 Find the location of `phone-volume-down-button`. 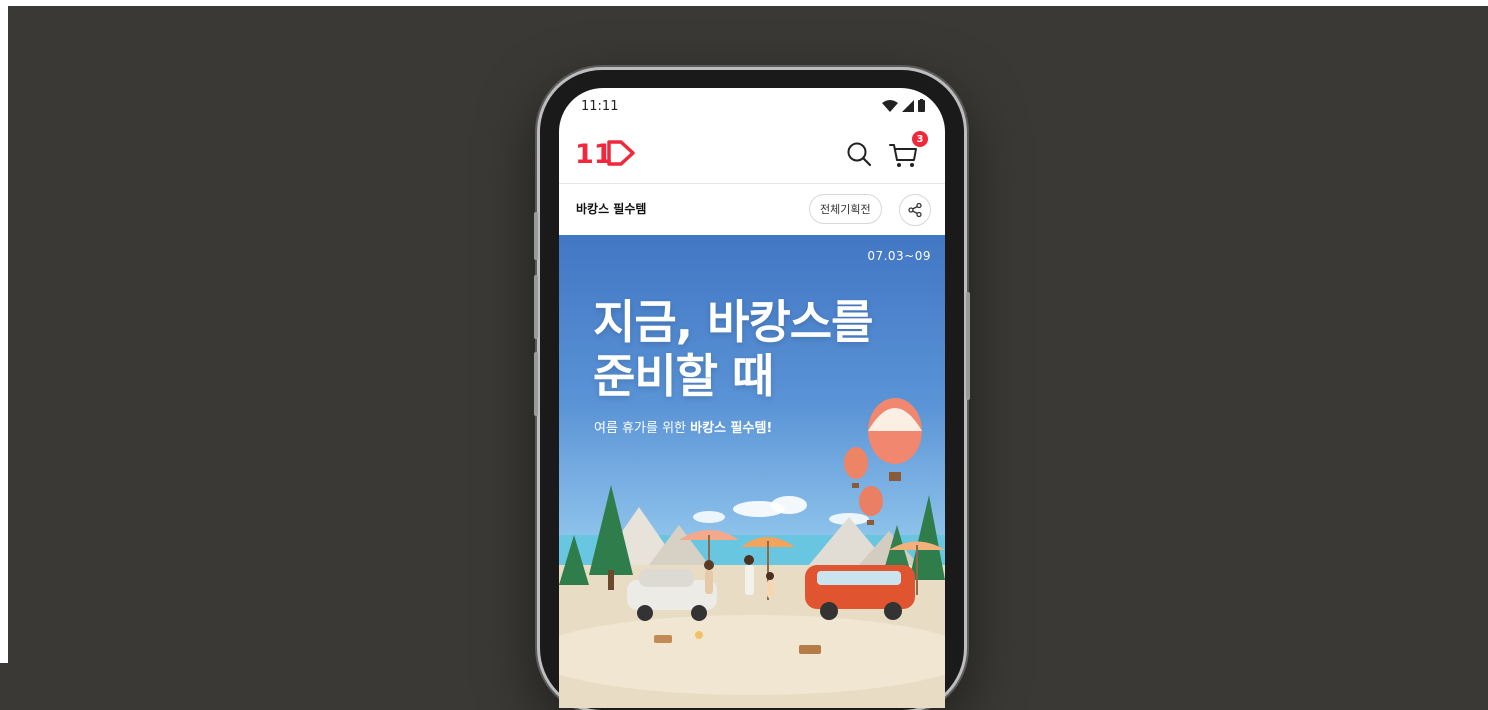

phone-volume-down-button is located at coordinates (536, 384).